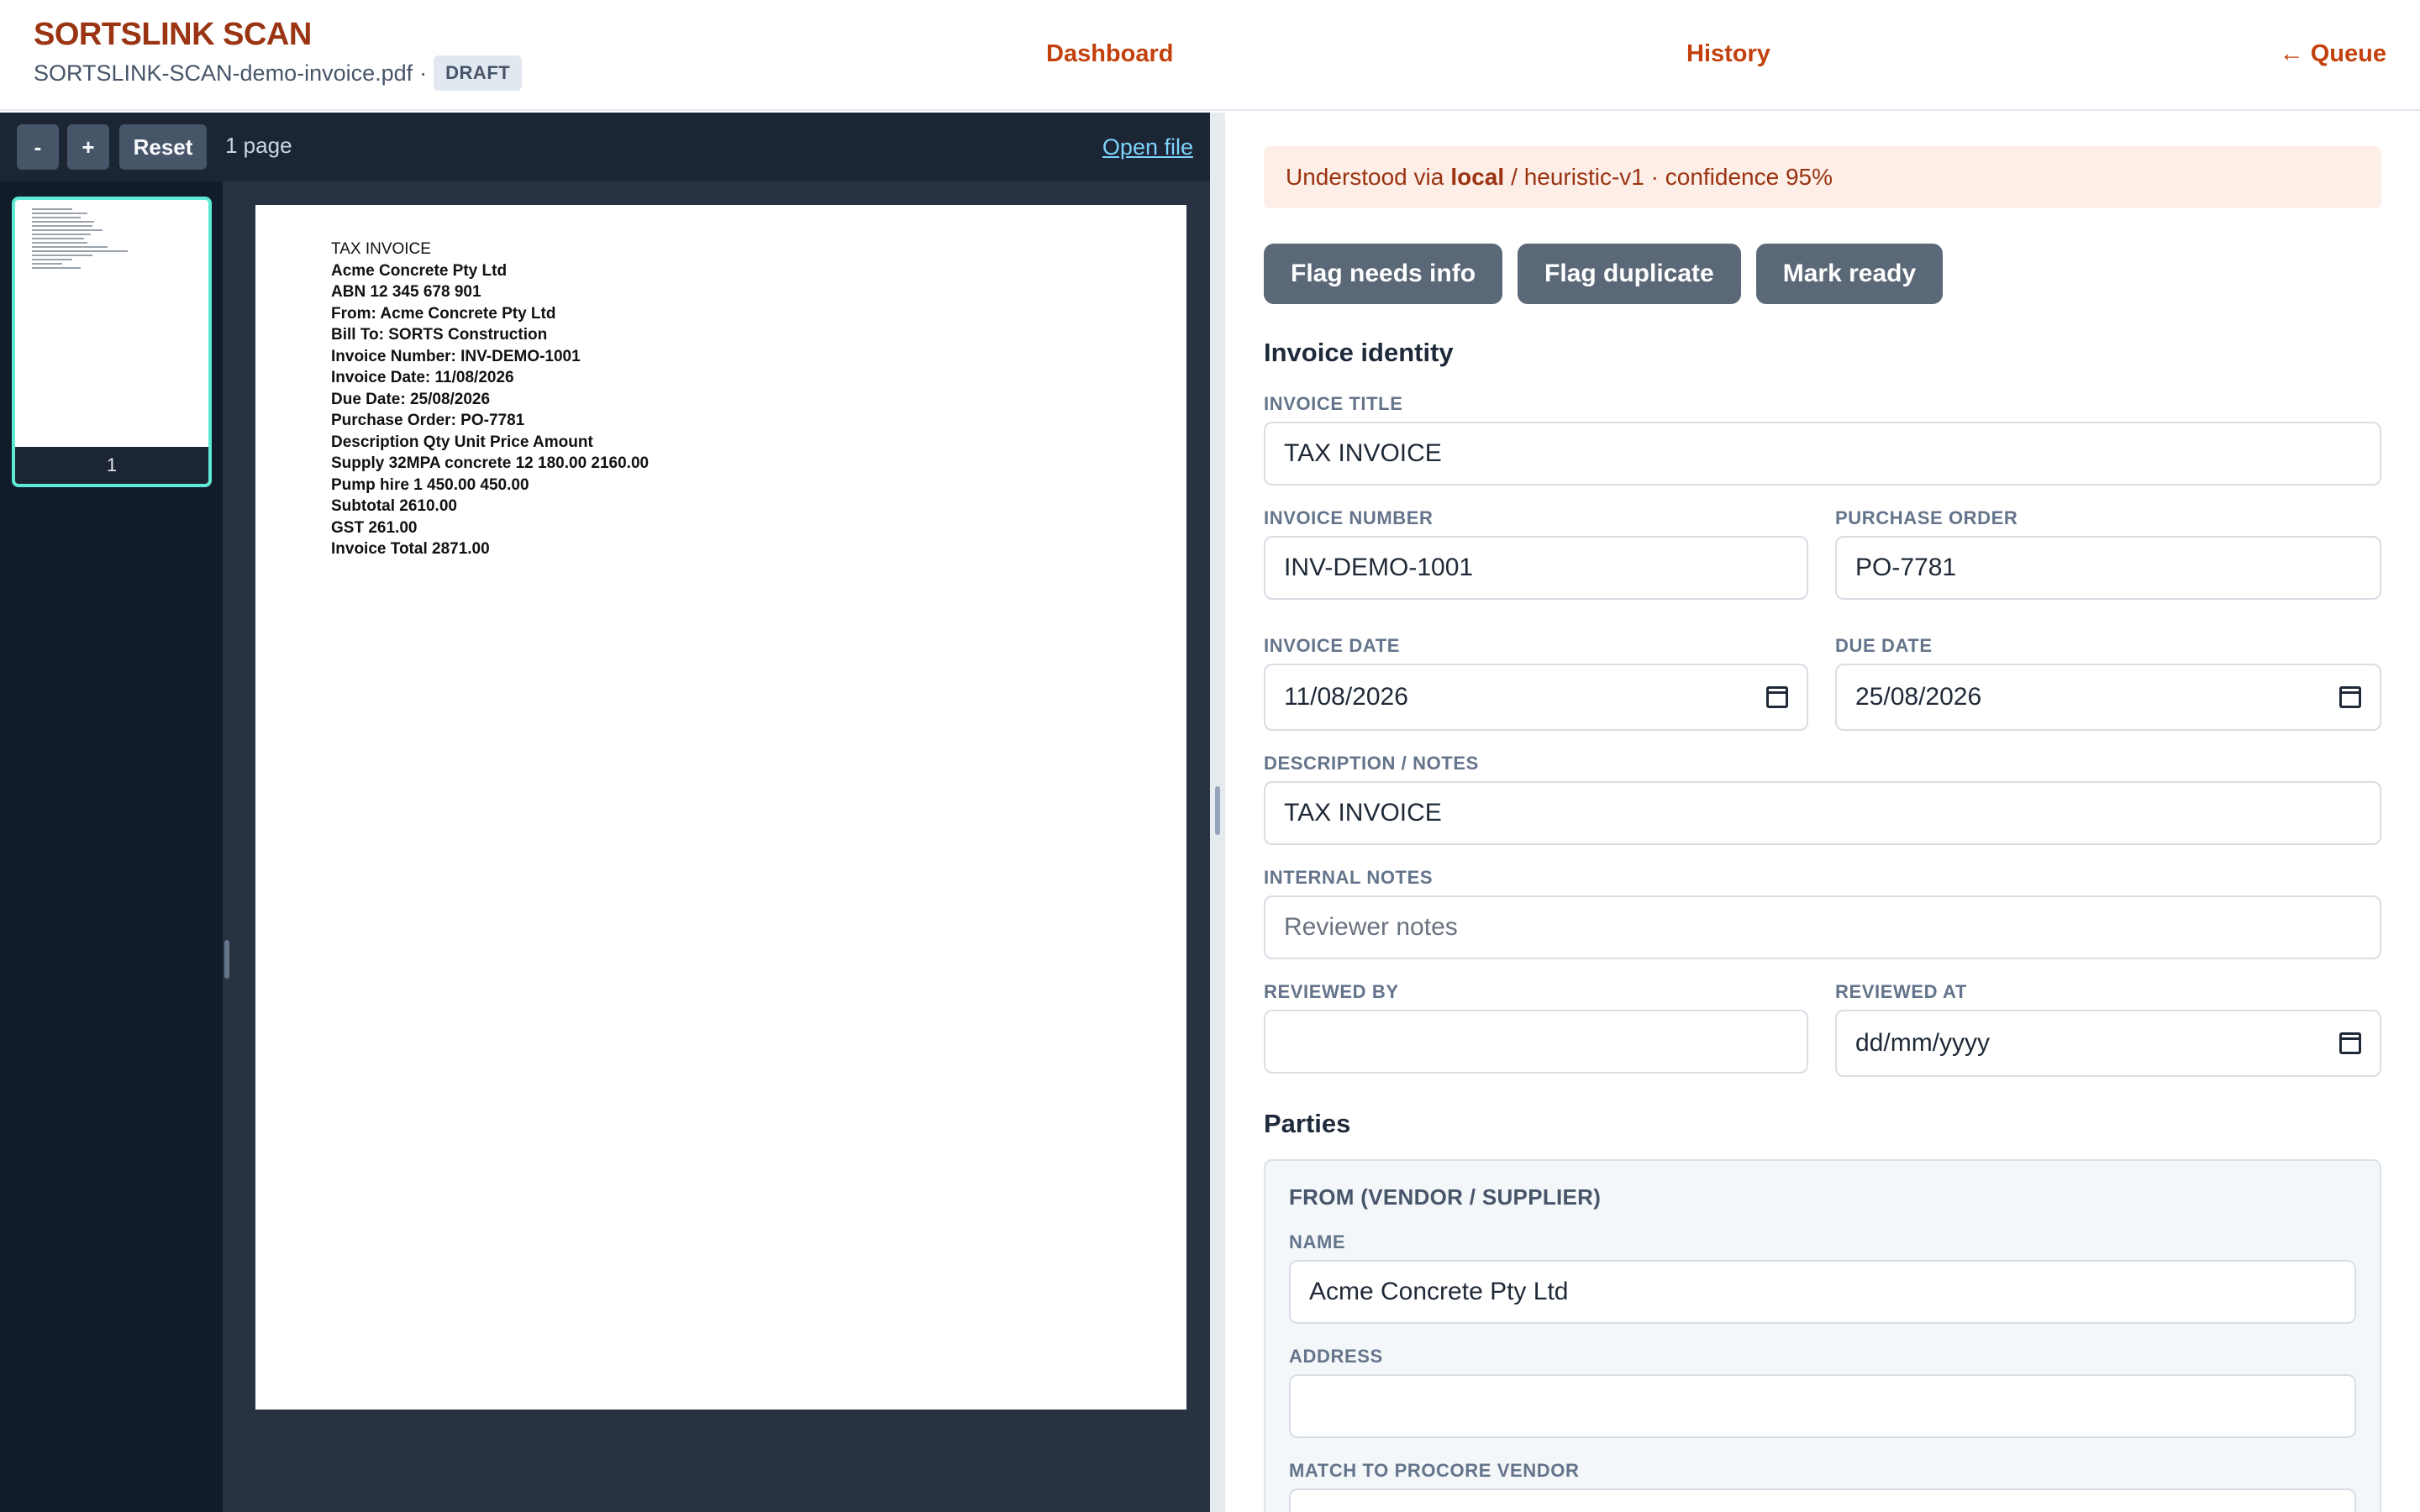 The image size is (2420, 1512). Describe the element at coordinates (428, 420) in the screenshot. I see `pdf-line: Purchase Order: PO-7781` at that location.